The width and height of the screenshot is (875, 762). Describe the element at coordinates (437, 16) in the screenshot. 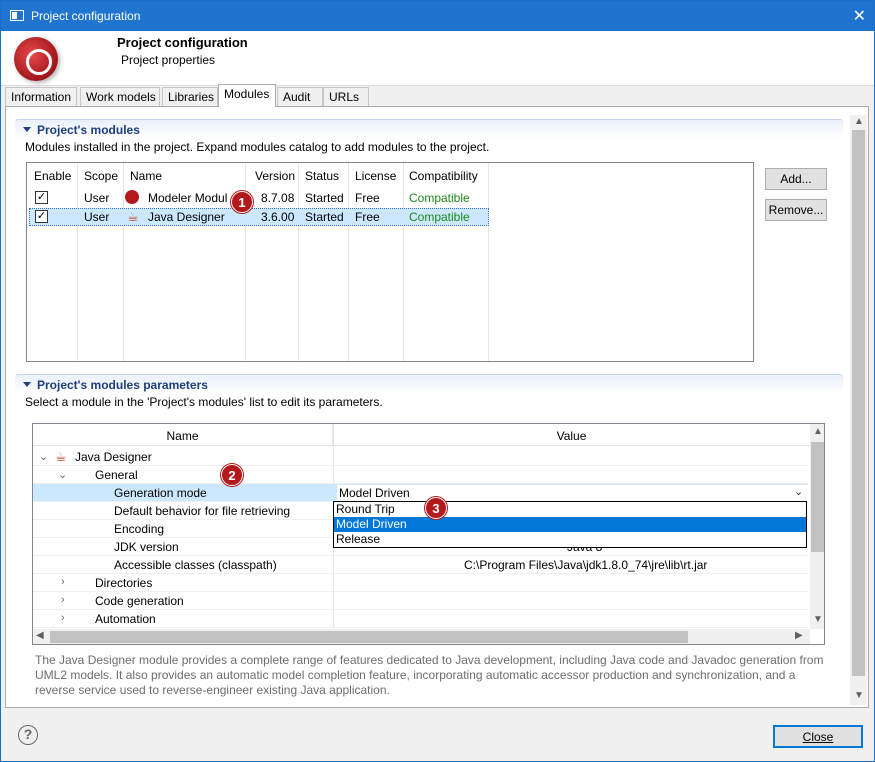

I see `title-bar: Project configuration ✕` at that location.